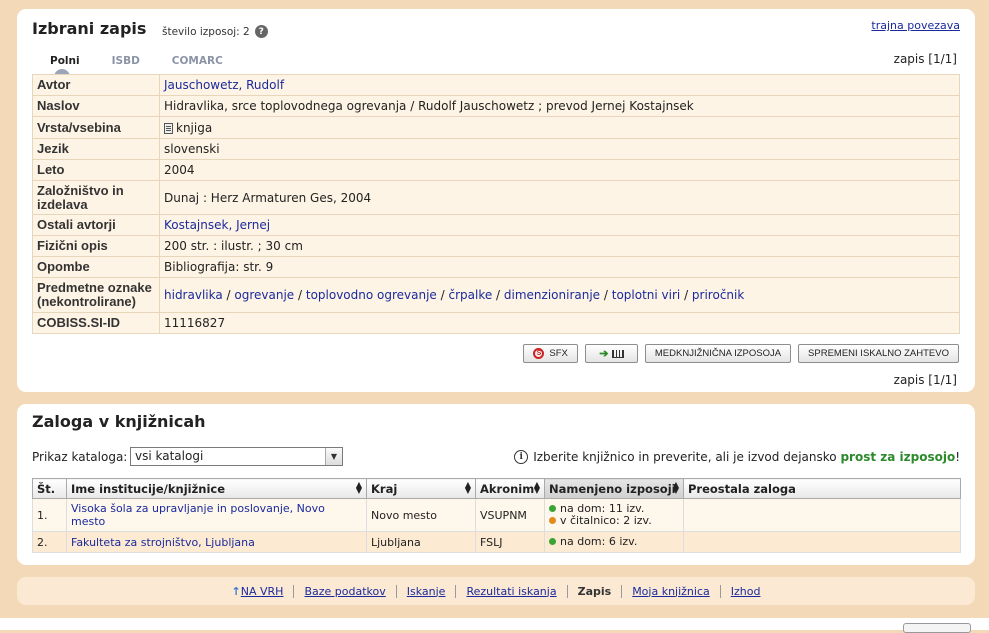  What do you see at coordinates (822, 488) in the screenshot?
I see `col-header-remaining: Preostala zaloga` at bounding box center [822, 488].